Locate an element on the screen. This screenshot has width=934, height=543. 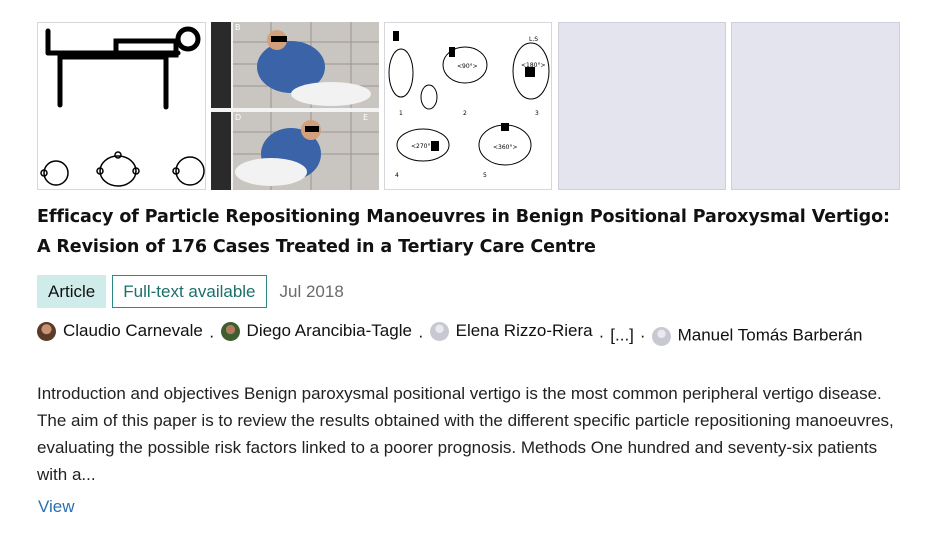
label-ls: L.S is located at coordinates (533, 39).